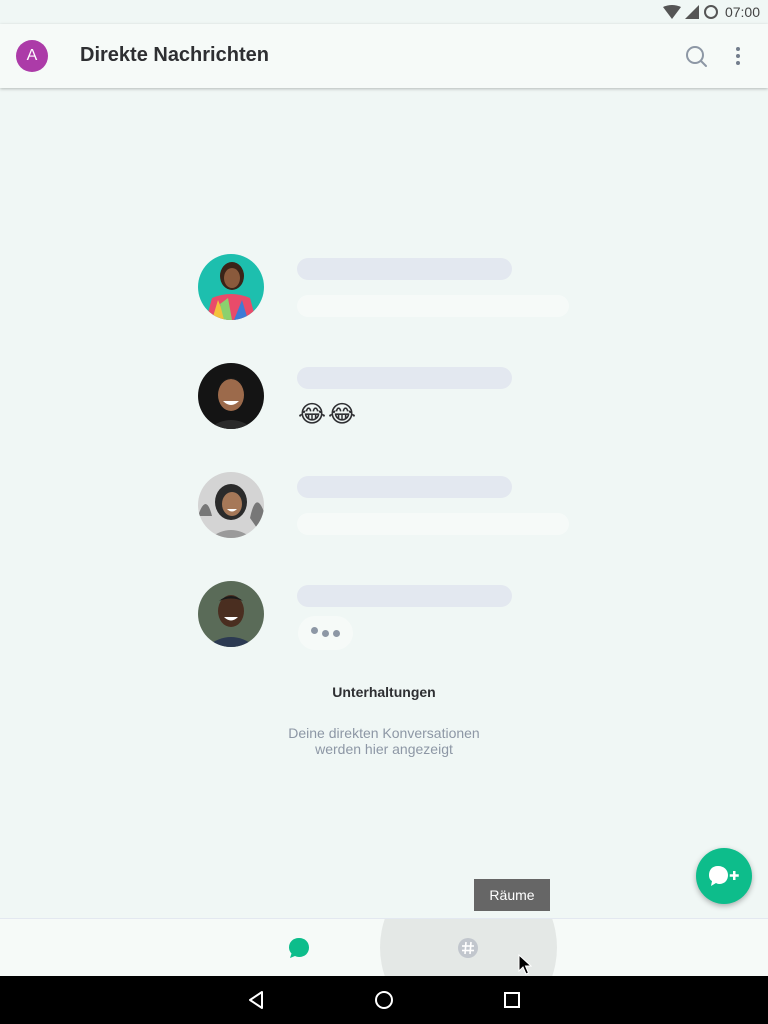  Describe the element at coordinates (174, 55) in the screenshot. I see `page-title: Direkte Nachrichten` at that location.